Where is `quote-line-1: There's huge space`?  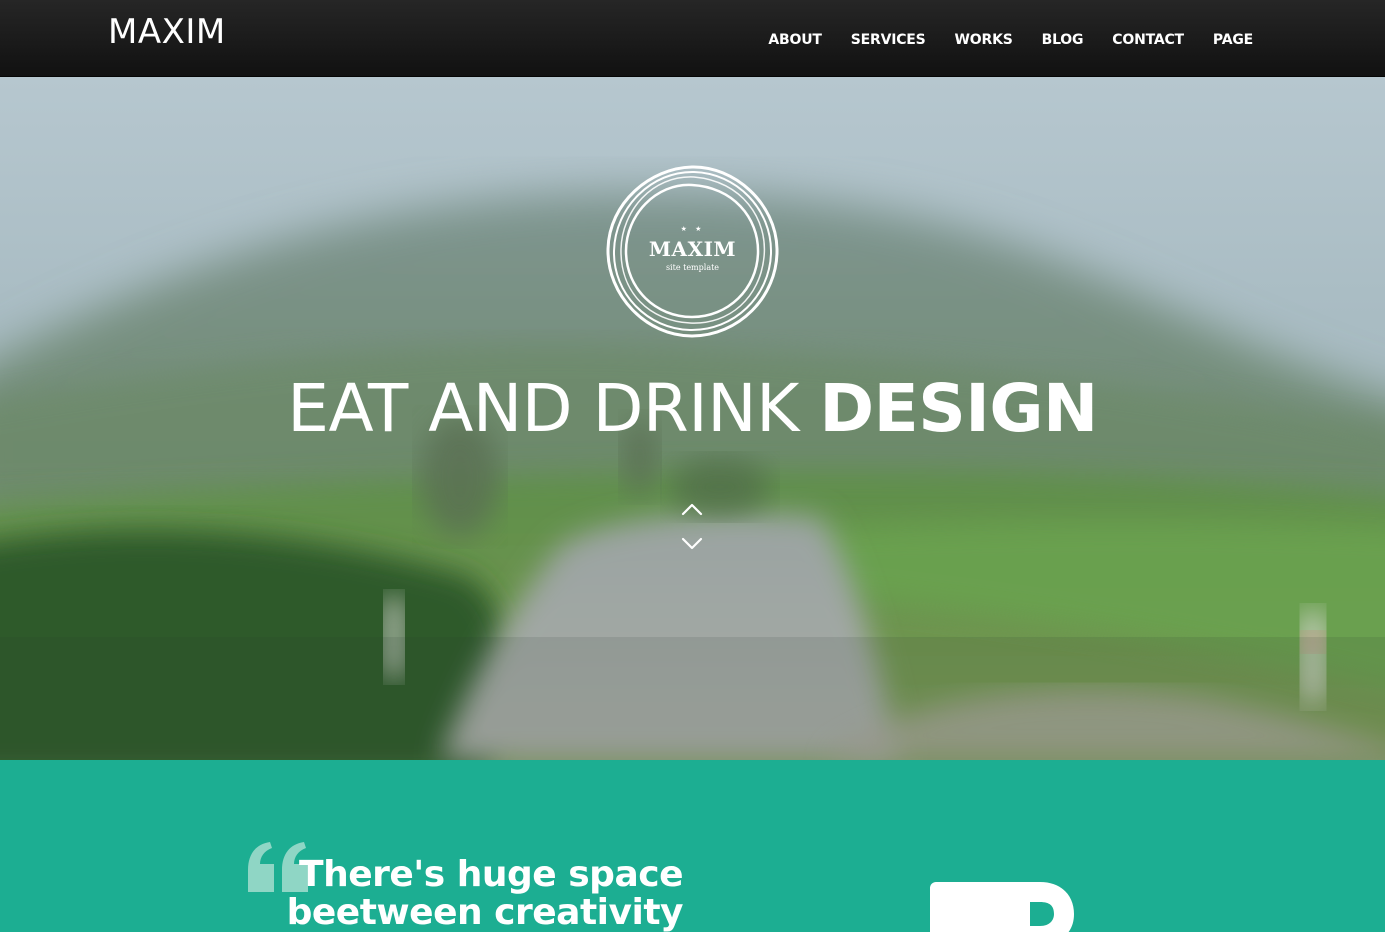
quote-line-1: There's huge space is located at coordinates (491, 874).